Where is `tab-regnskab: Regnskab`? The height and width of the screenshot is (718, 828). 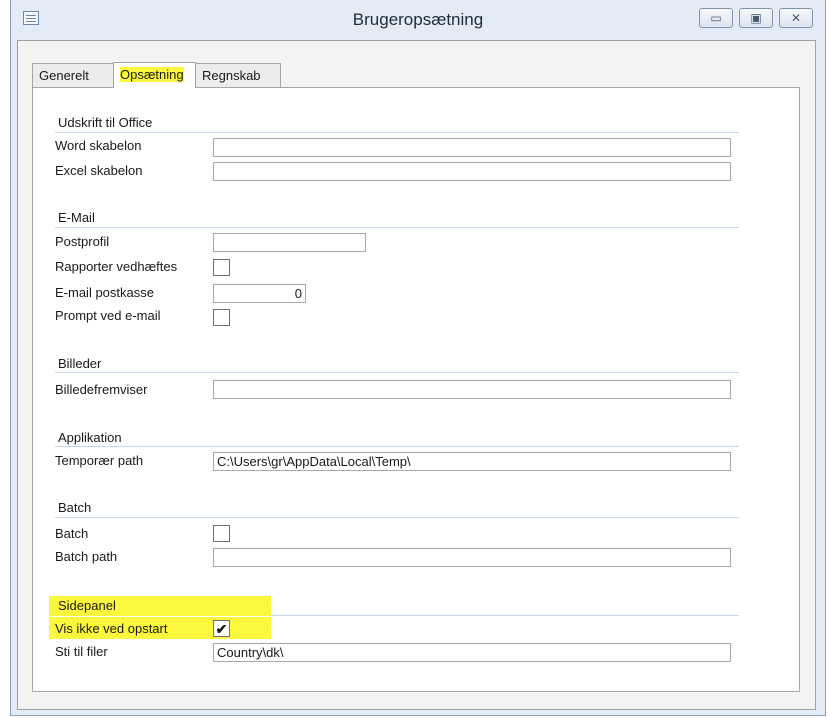 tab-regnskab: Regnskab is located at coordinates (238, 75).